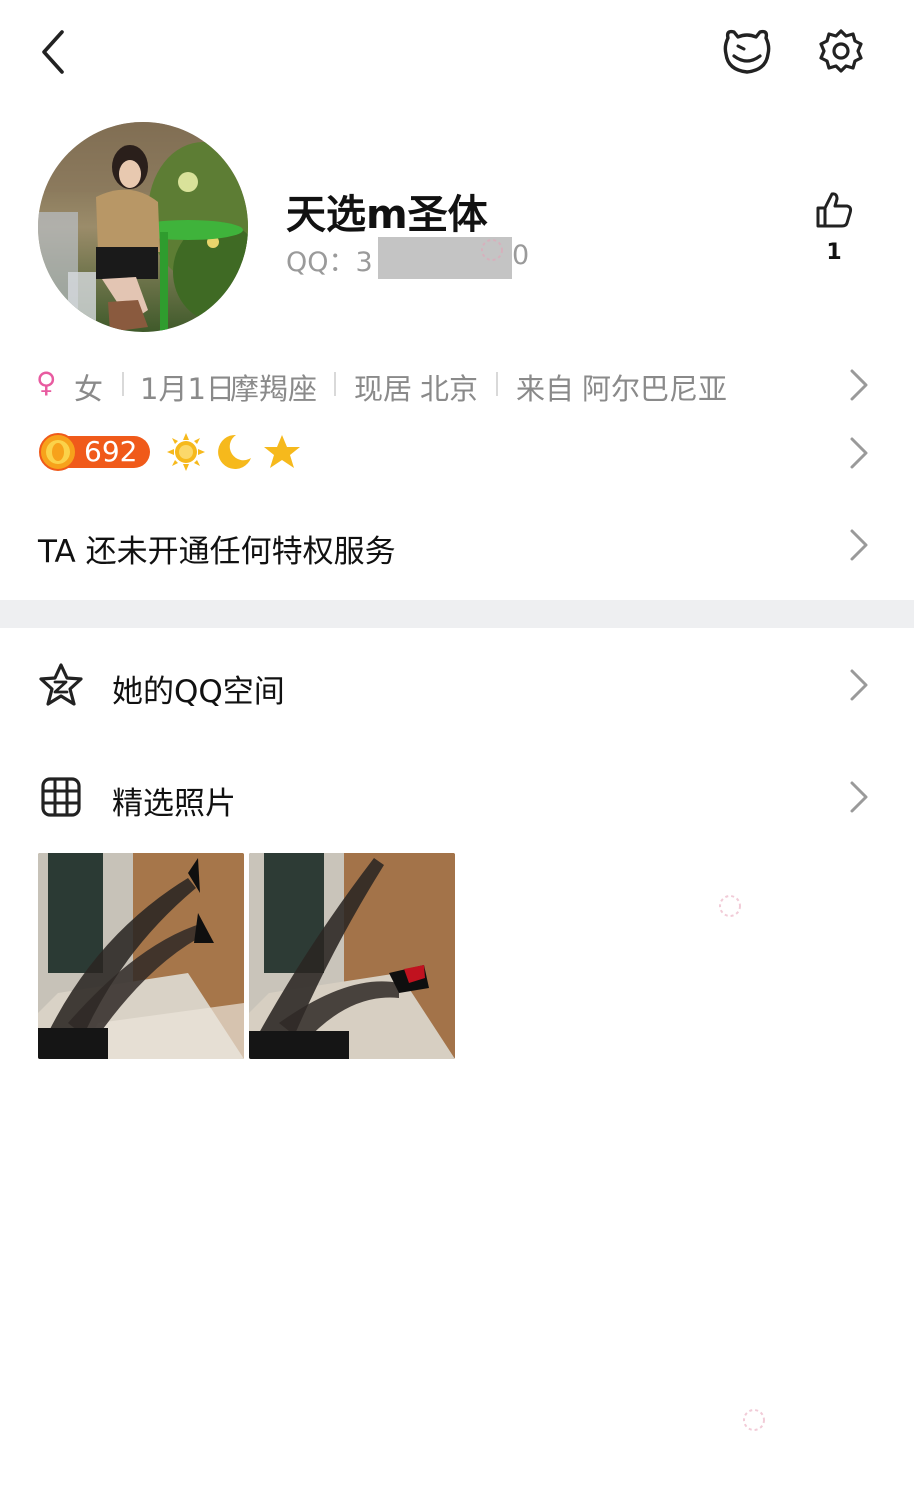 This screenshot has height=1500, width=914. I want to click on grid-icon, so click(61, 797).